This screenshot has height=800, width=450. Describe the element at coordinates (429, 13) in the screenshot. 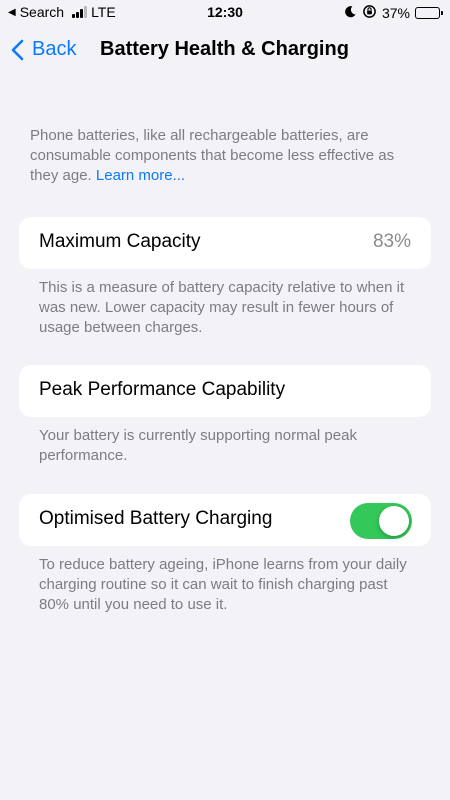

I see `battery-icon` at that location.